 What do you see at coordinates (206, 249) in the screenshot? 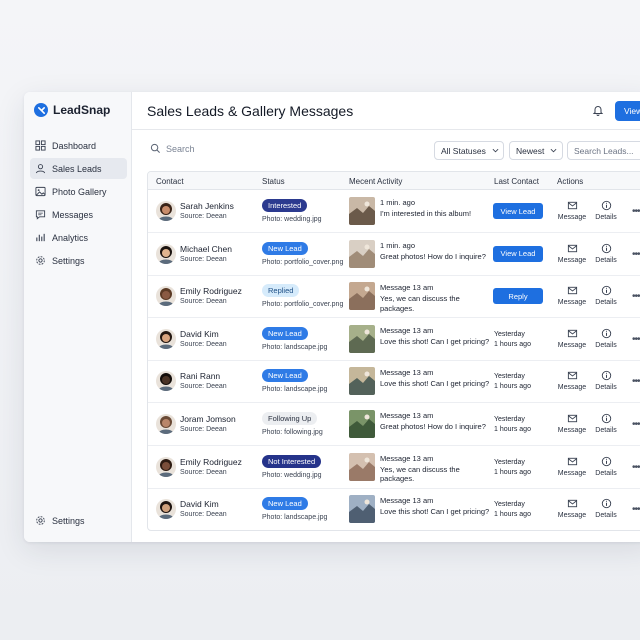
I see `contact-name: Michael Chen` at bounding box center [206, 249].